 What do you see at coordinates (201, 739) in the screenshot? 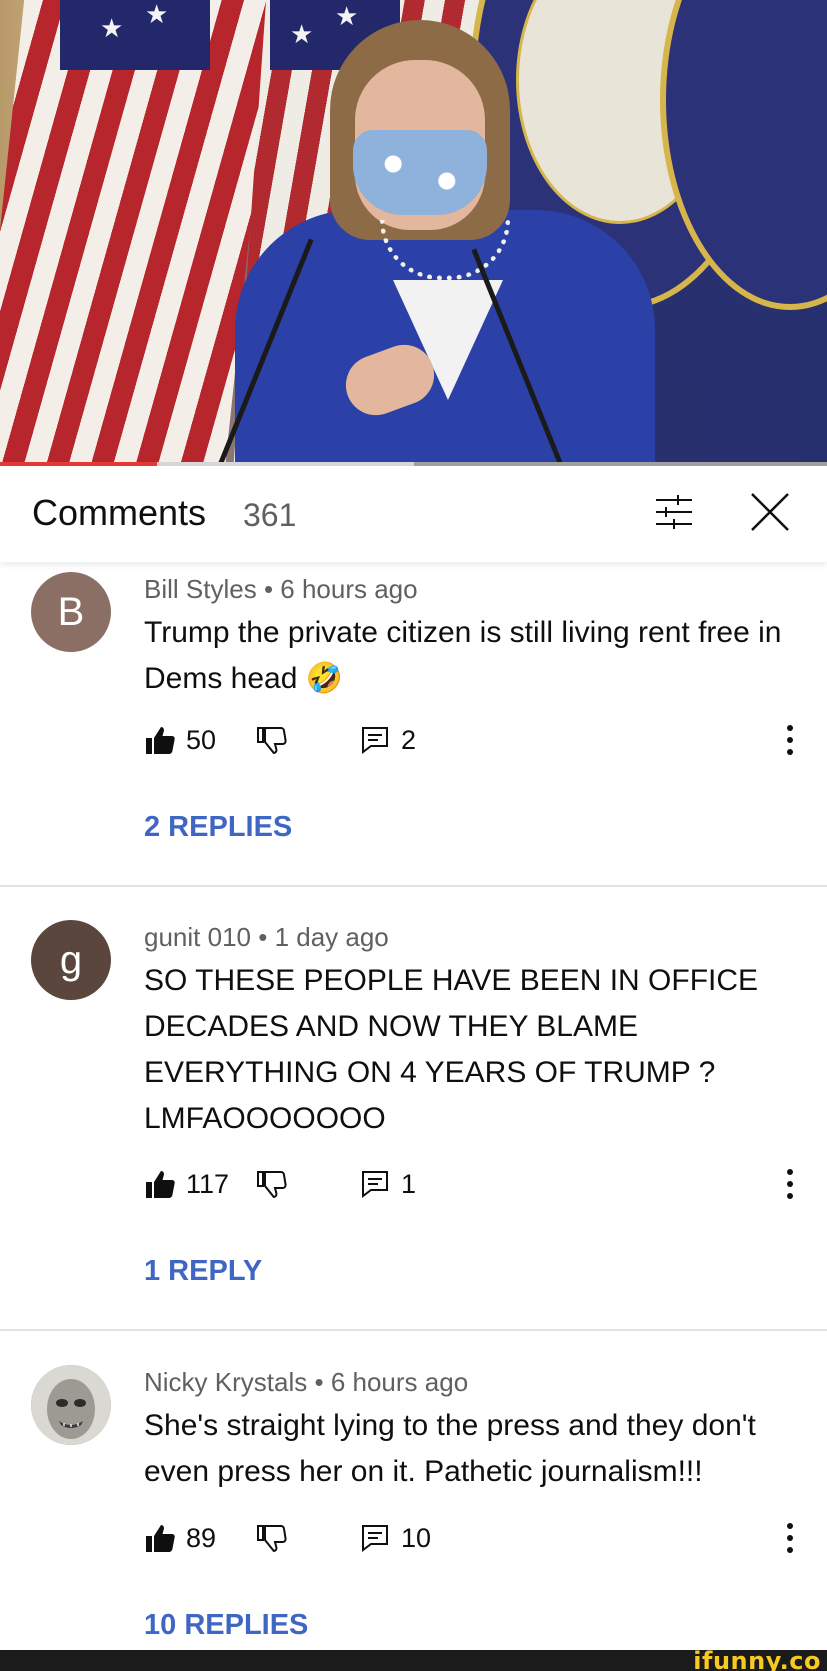
I see `like-count: 50` at bounding box center [201, 739].